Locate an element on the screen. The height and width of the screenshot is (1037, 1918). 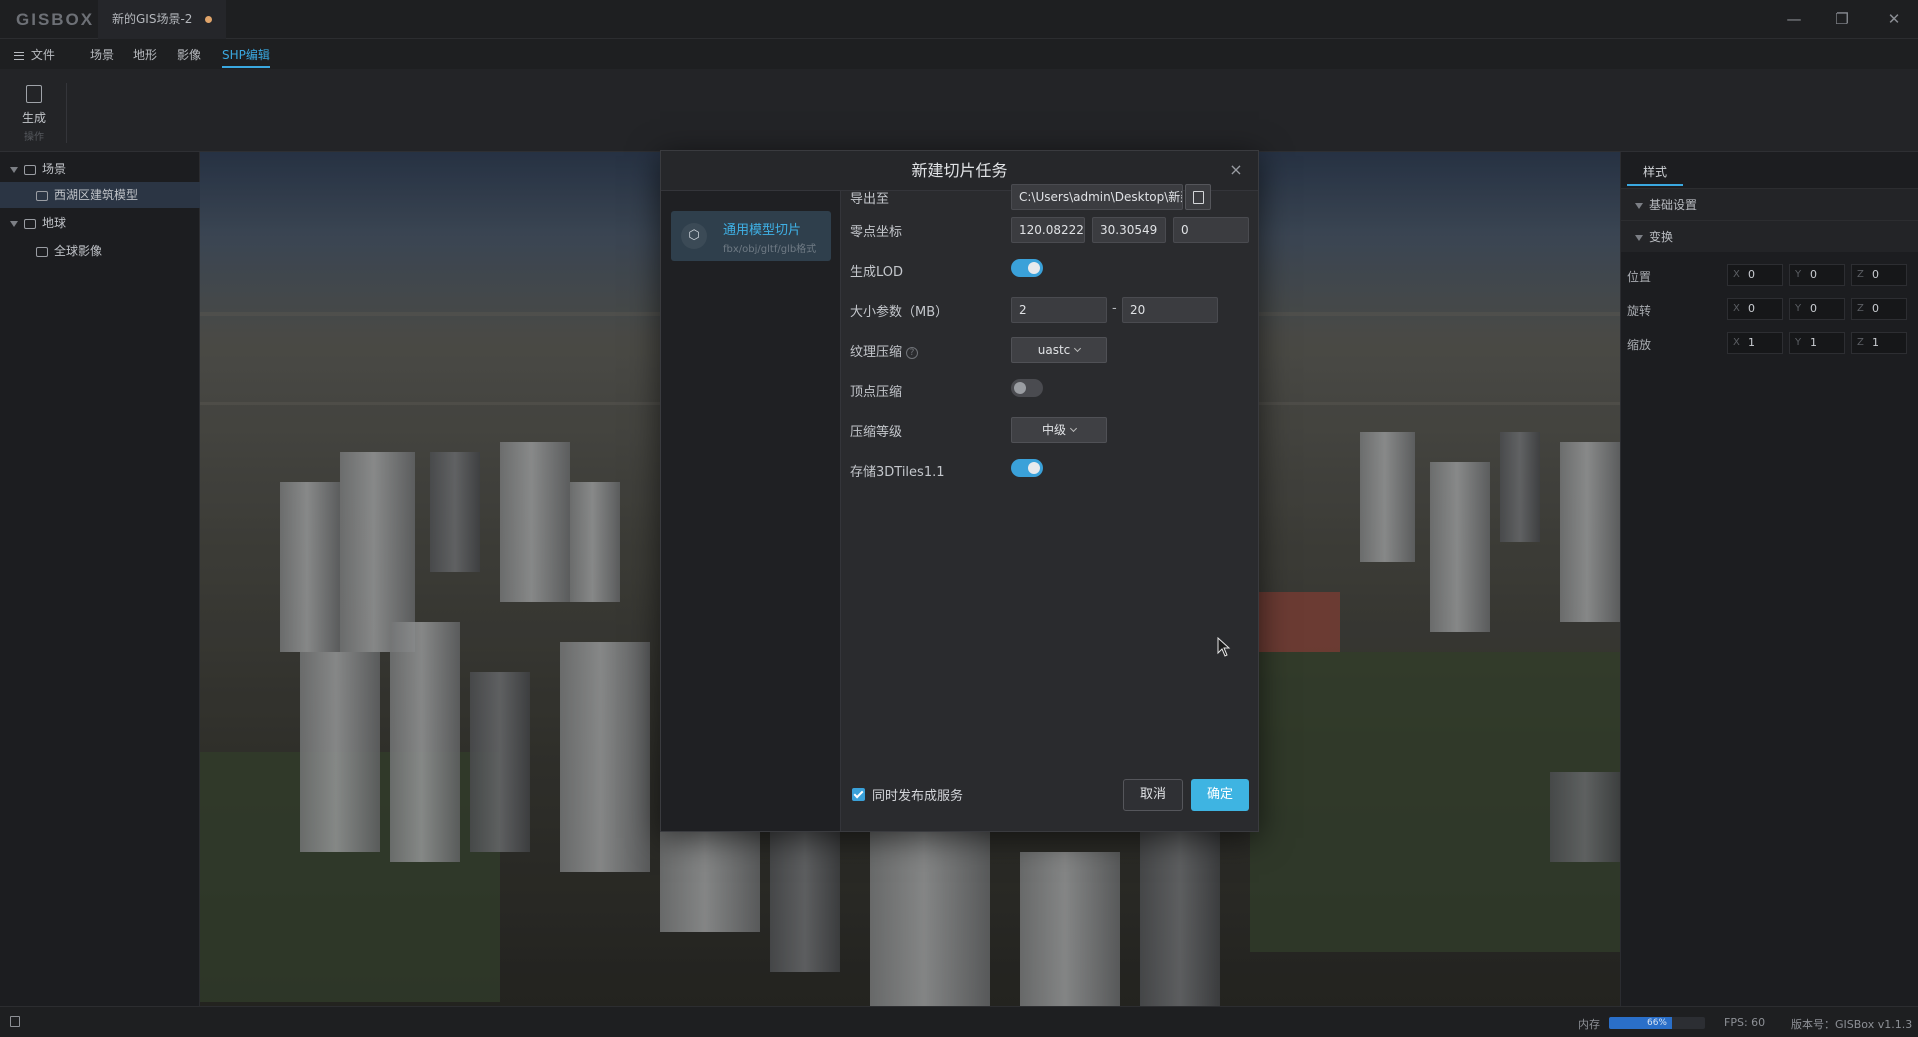
position-z-field: Z0 is located at coordinates (1879, 275).